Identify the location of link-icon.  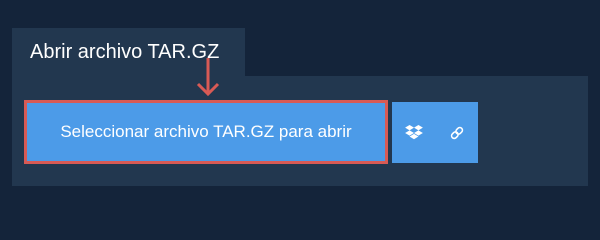
(456, 132).